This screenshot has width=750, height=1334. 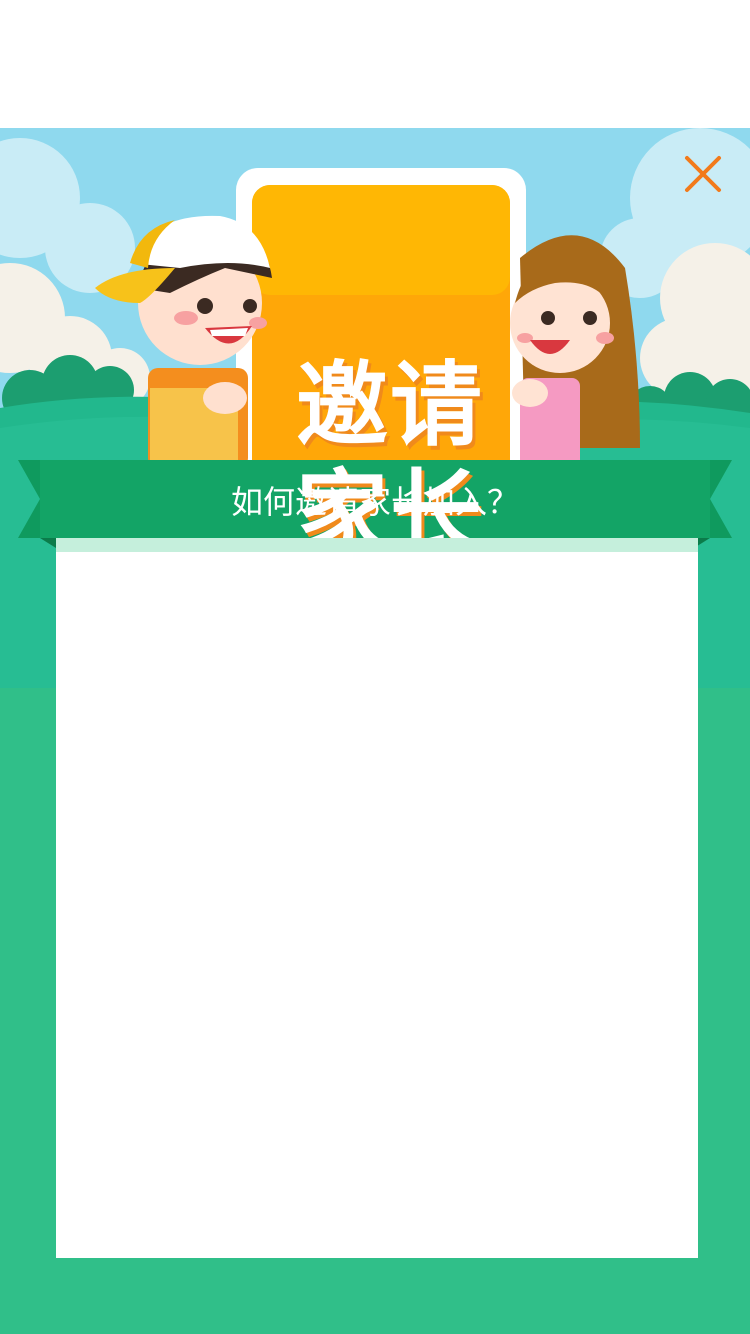 I want to click on title-line-1: 邀请, so click(x=389, y=405).